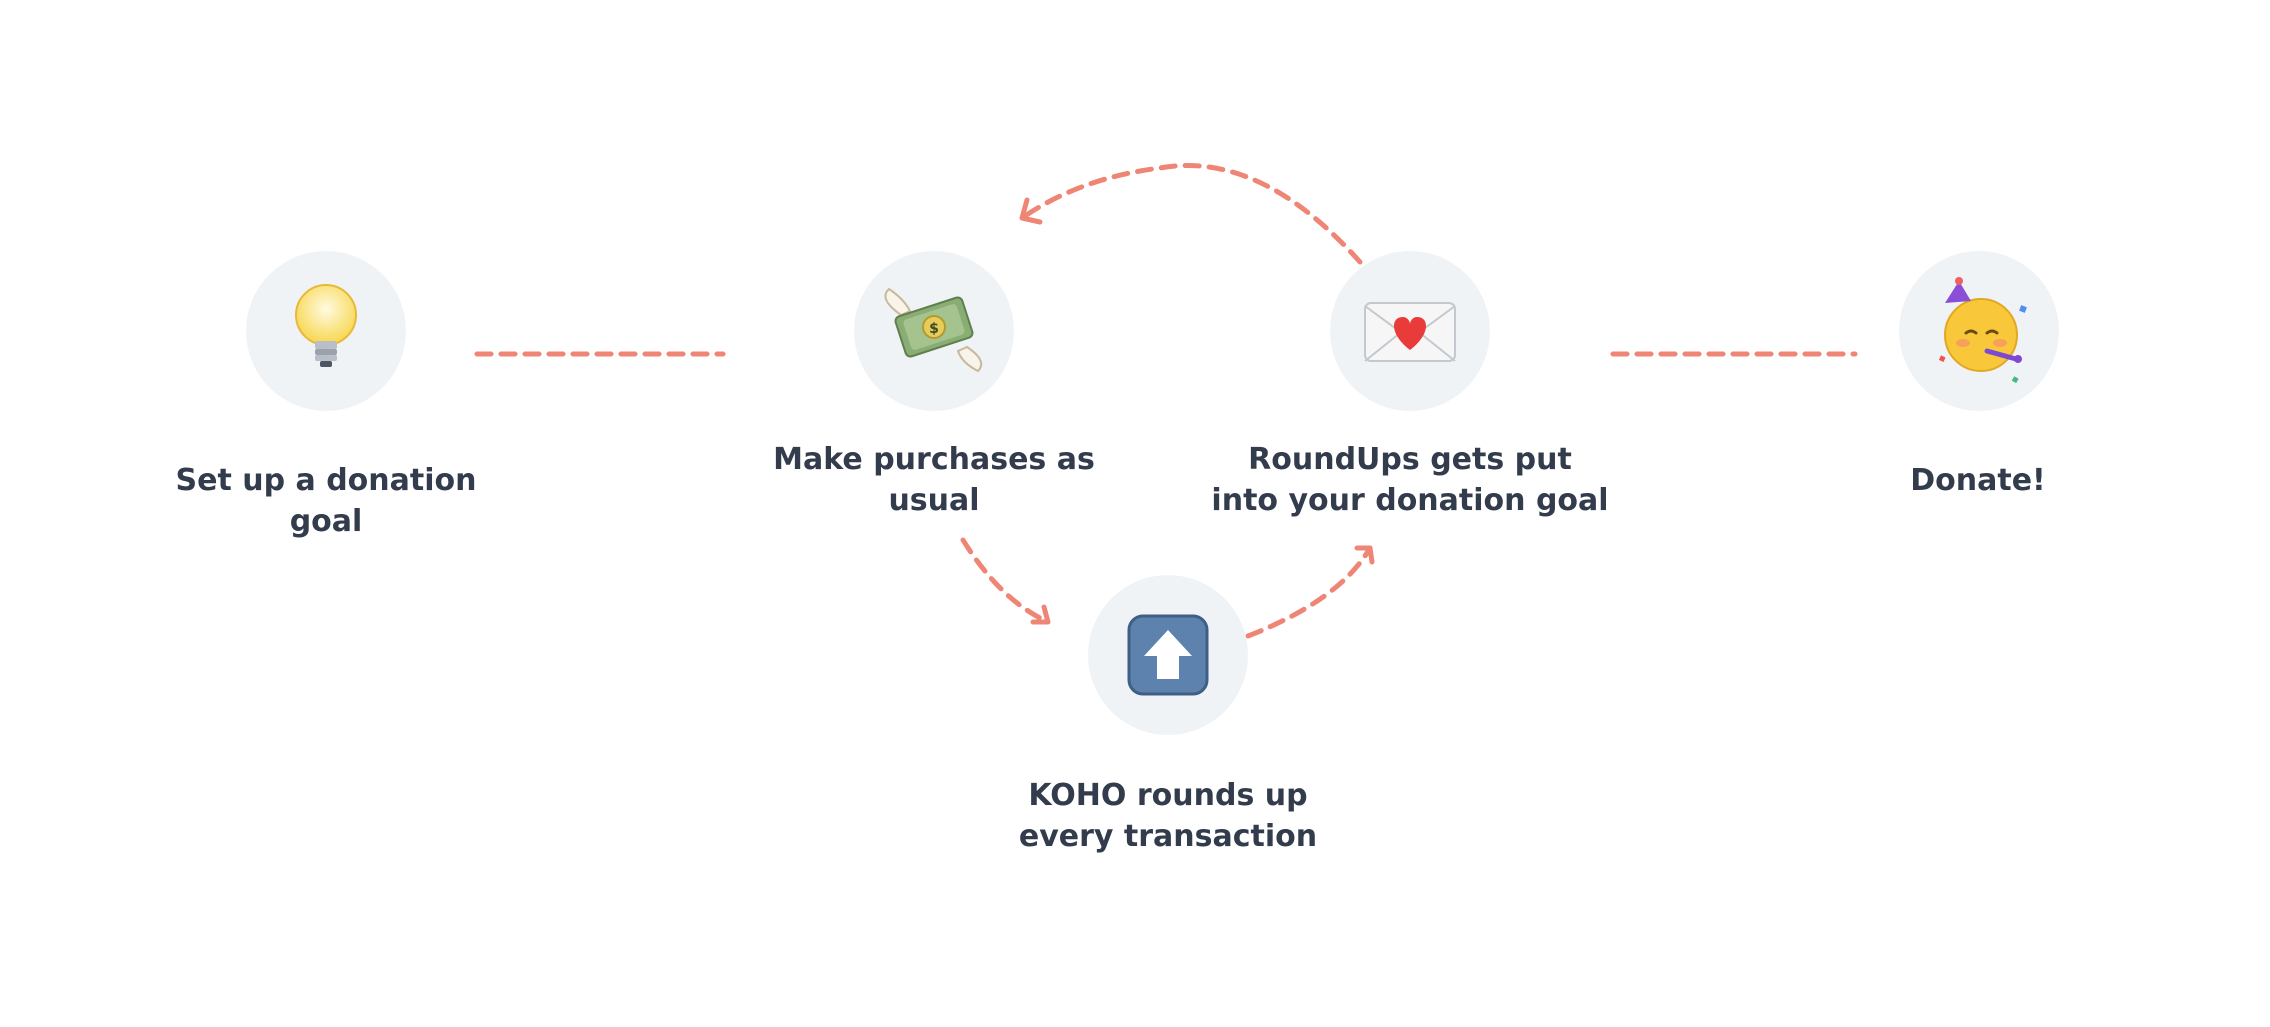 The height and width of the screenshot is (1027, 2270). I want to click on step-1-label: Set up a donation goal, so click(326, 501).